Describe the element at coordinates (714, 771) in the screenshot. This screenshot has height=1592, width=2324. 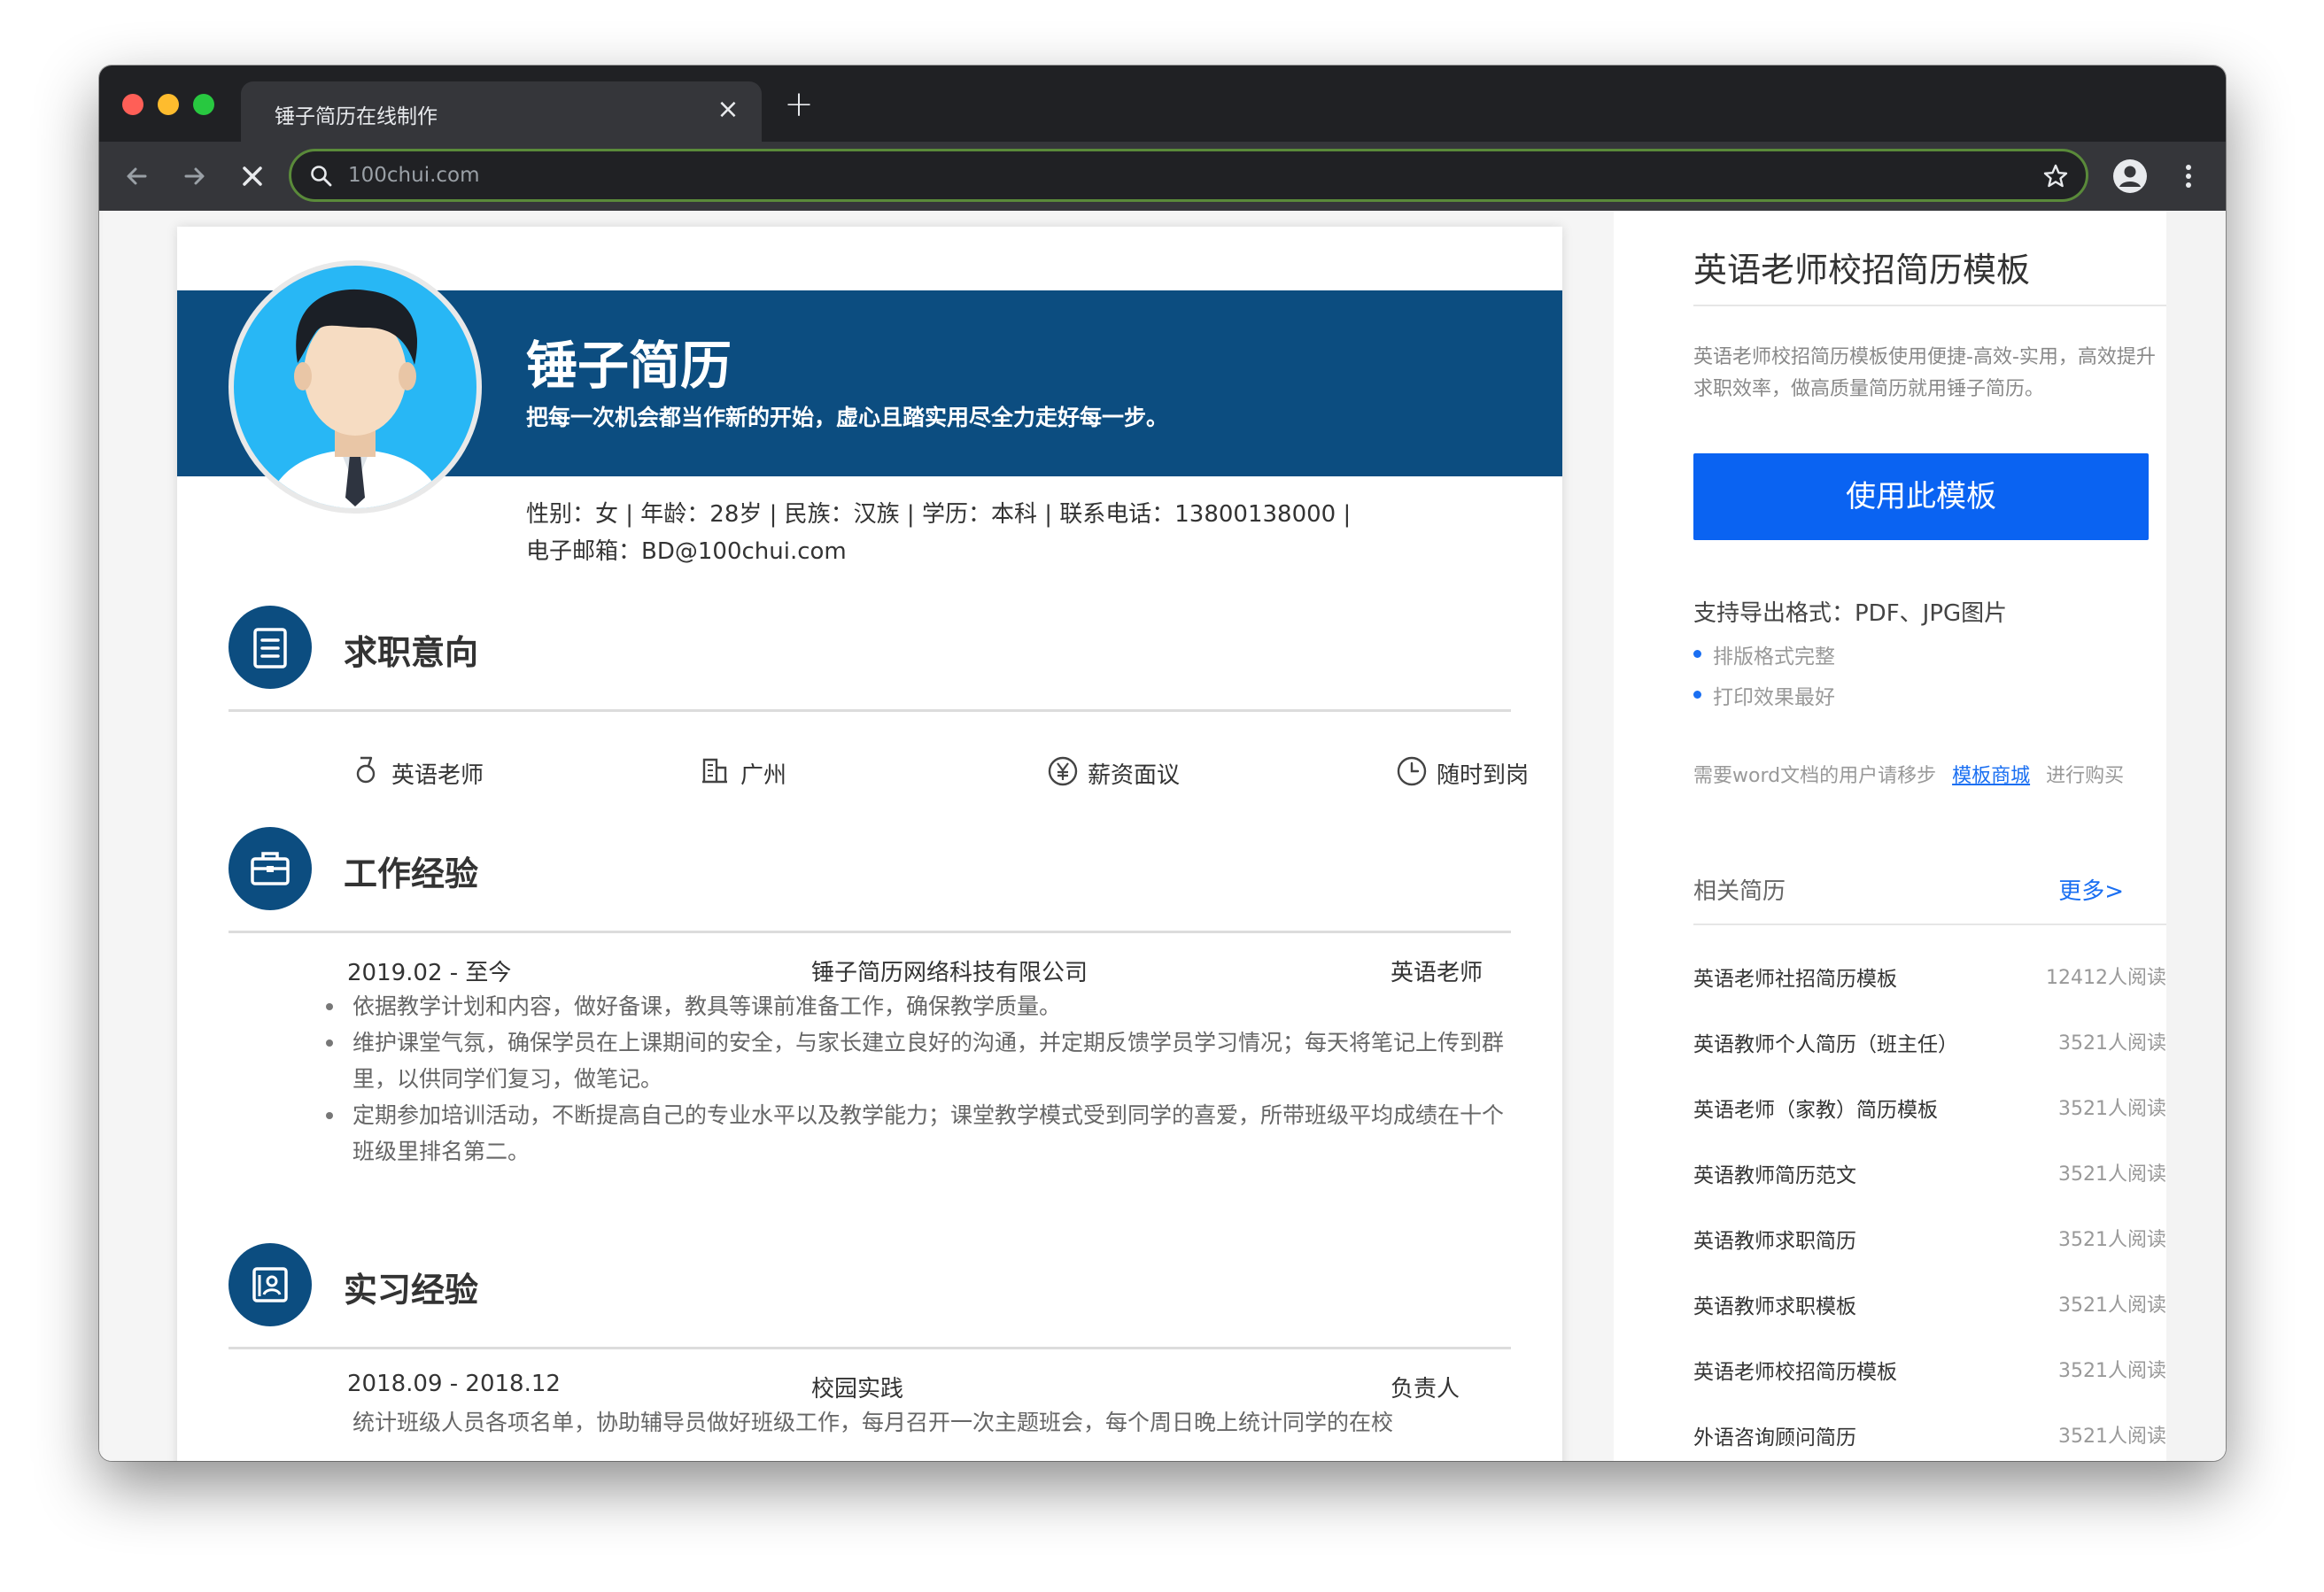
I see `building-icon` at that location.